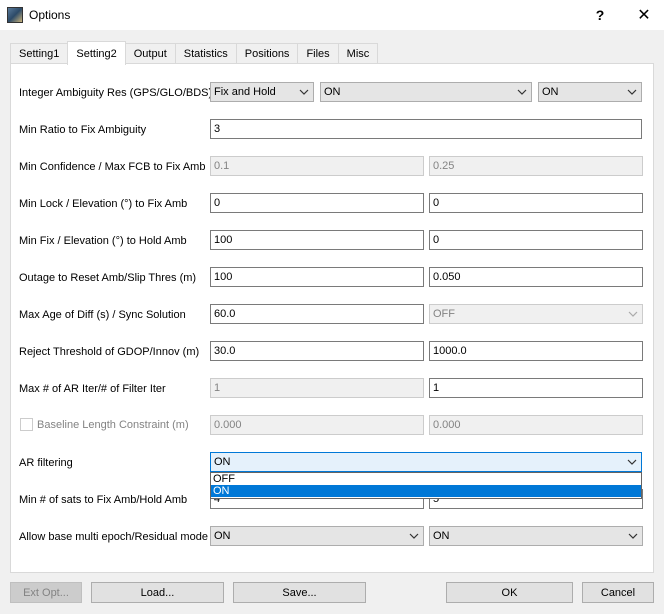 This screenshot has height=614, width=664. Describe the element at coordinates (441, 536) in the screenshot. I see `residual-mode-value: ON` at that location.